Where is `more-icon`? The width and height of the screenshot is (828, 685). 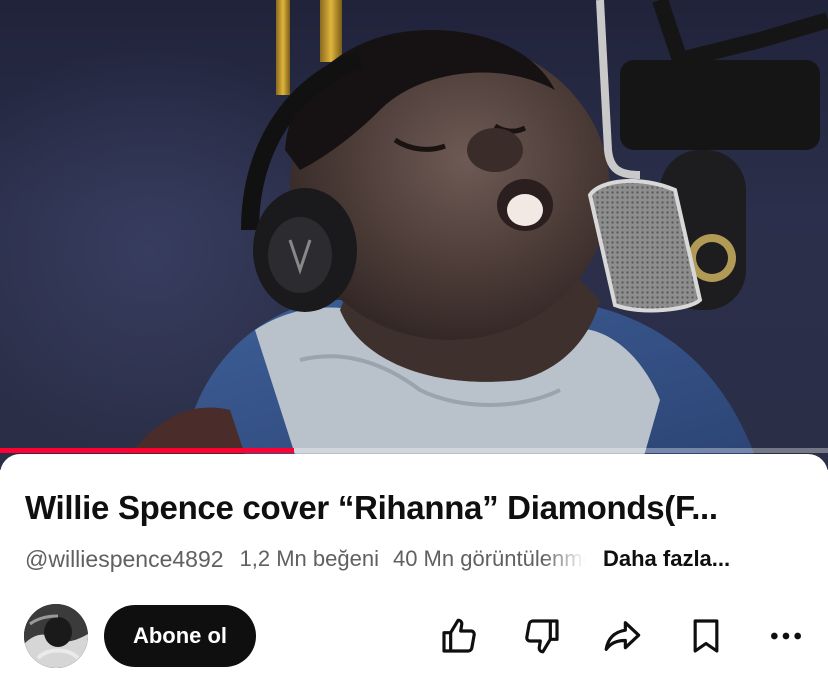
more-icon is located at coordinates (786, 636).